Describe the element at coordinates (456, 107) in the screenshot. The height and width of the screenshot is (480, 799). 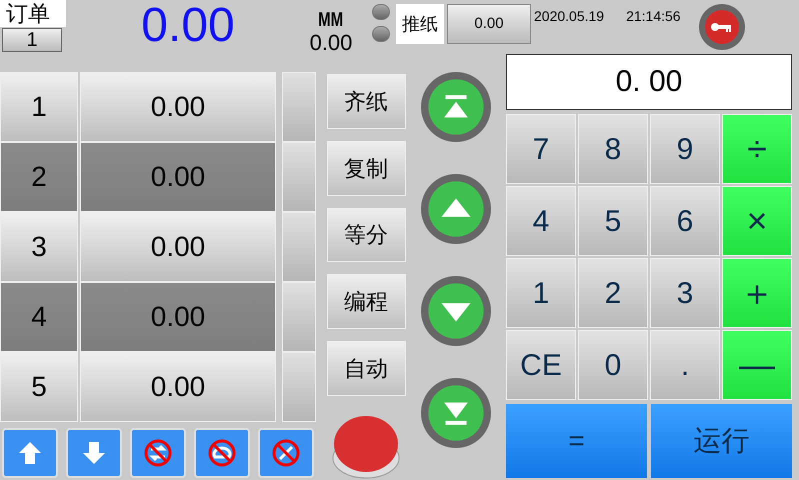
I see `jump-to-top-icon` at that location.